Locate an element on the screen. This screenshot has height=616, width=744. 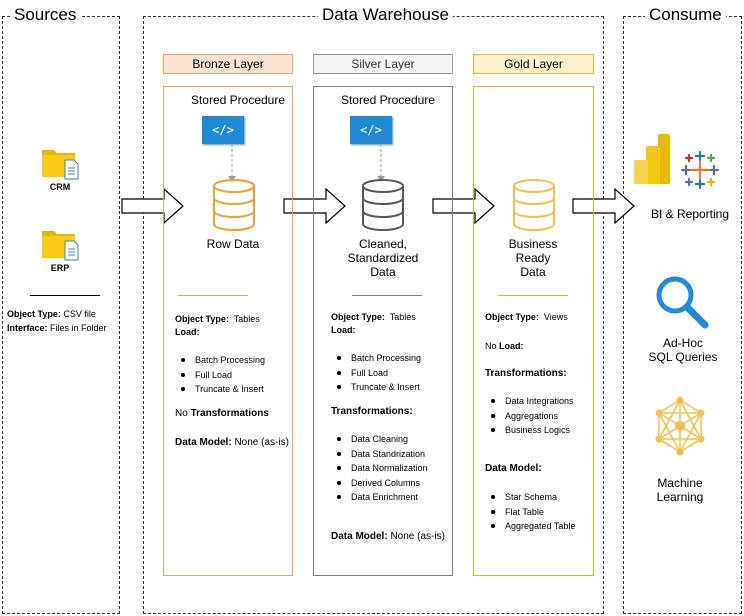
silver-db-label: Cleaned, Standardized Data is located at coordinates (383, 258).